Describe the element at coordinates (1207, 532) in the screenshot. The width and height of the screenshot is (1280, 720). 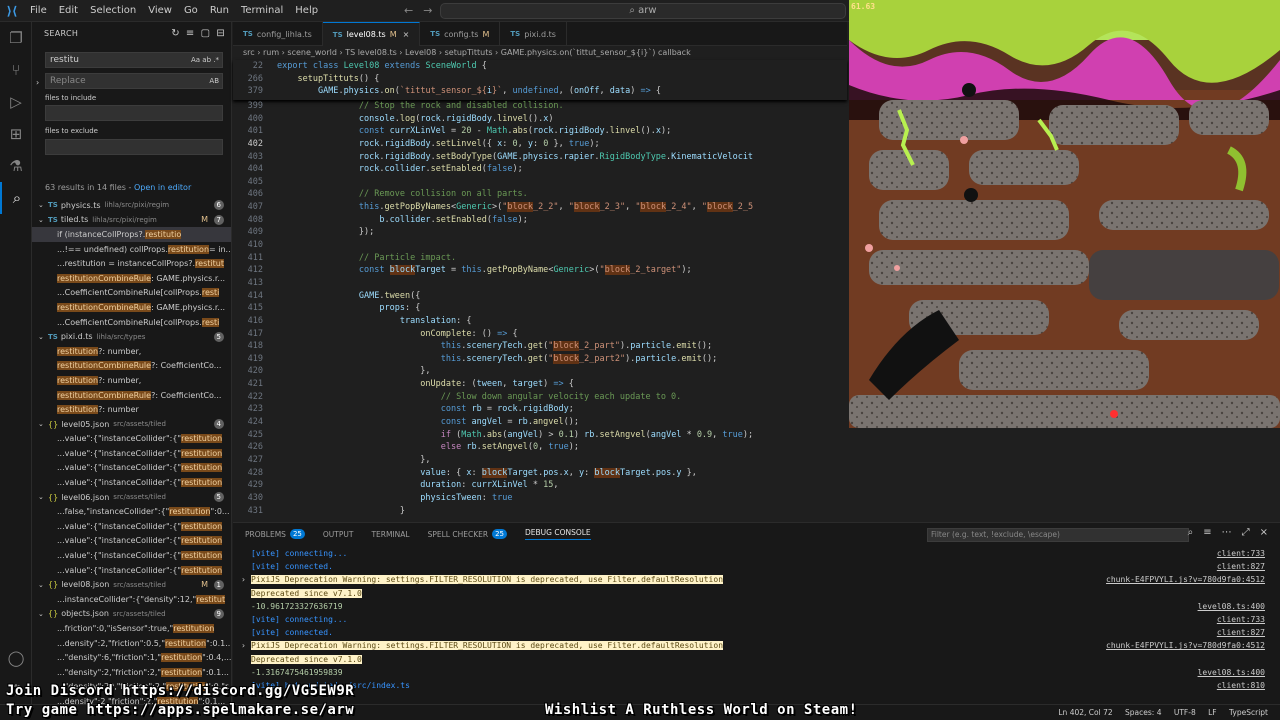
I see `clear-console-icon: ≡` at that location.